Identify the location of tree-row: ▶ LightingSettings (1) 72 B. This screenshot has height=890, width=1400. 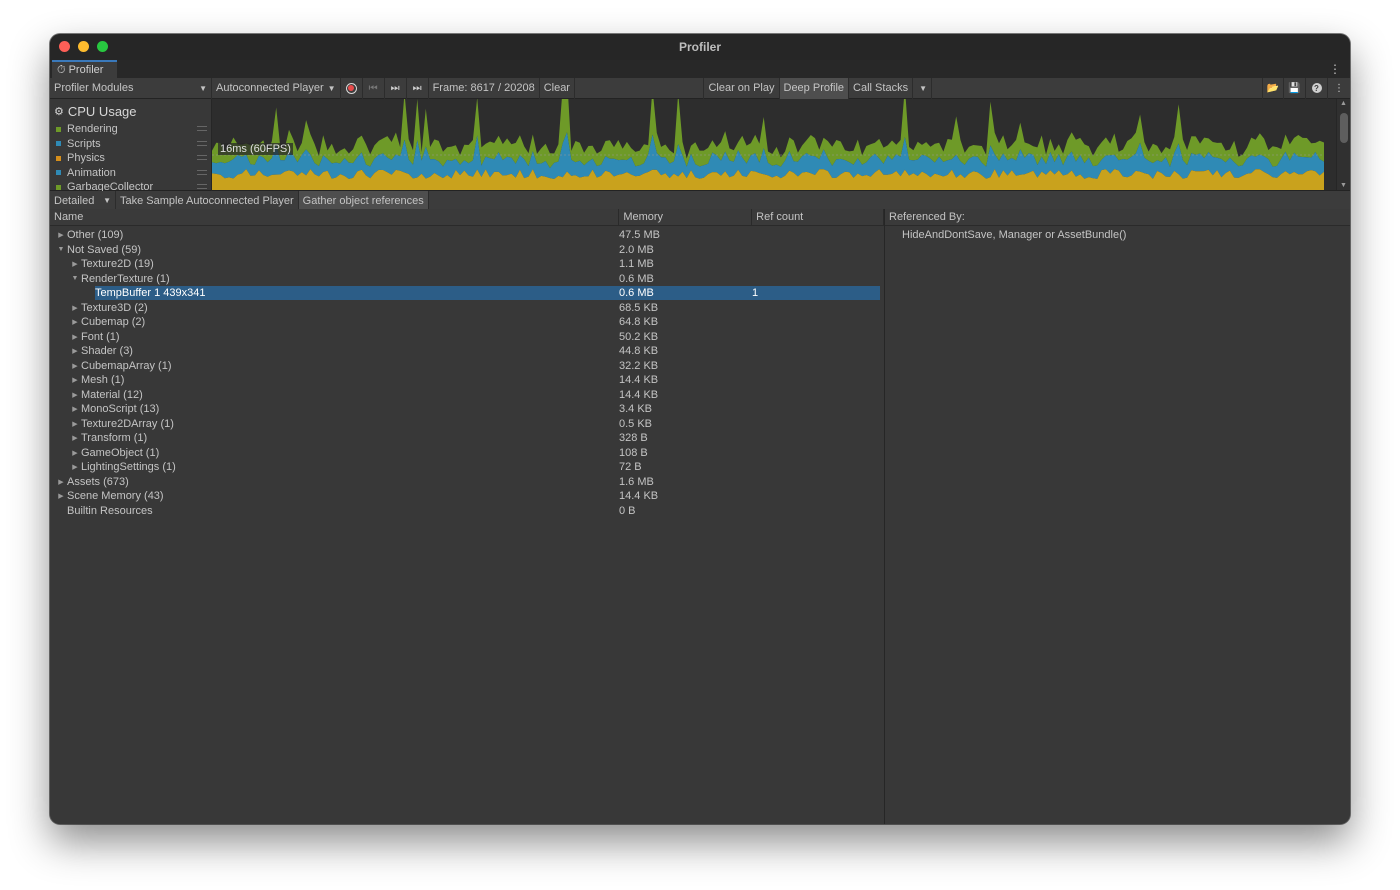
(467, 467).